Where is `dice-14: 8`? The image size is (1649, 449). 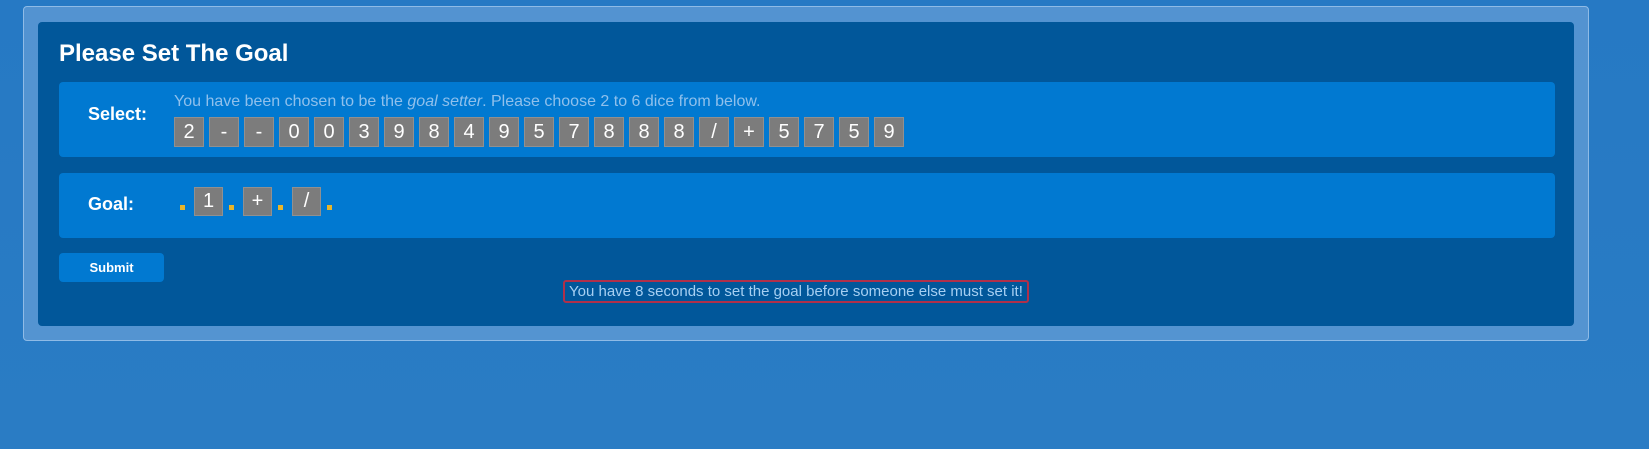 dice-14: 8 is located at coordinates (679, 132).